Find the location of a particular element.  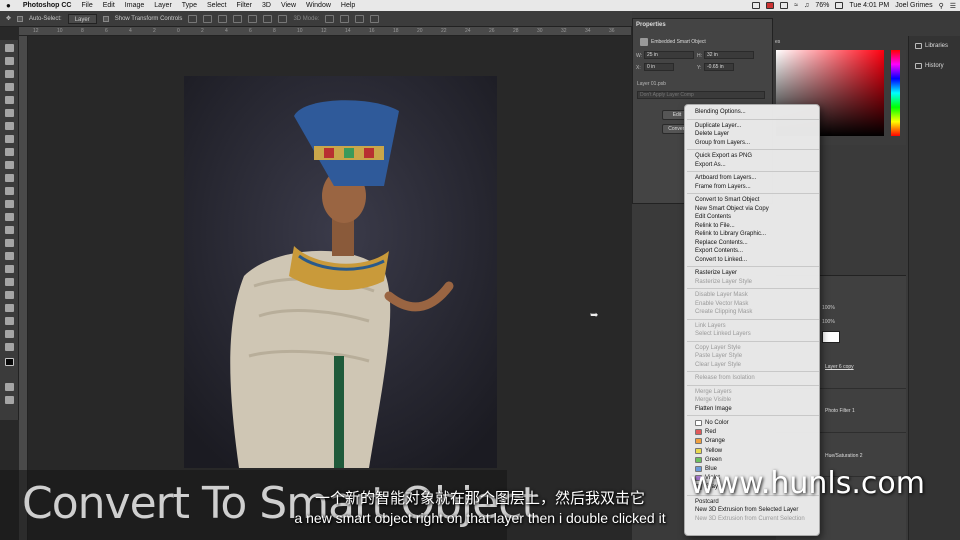

menu-image: Image is located at coordinates (134, 5).